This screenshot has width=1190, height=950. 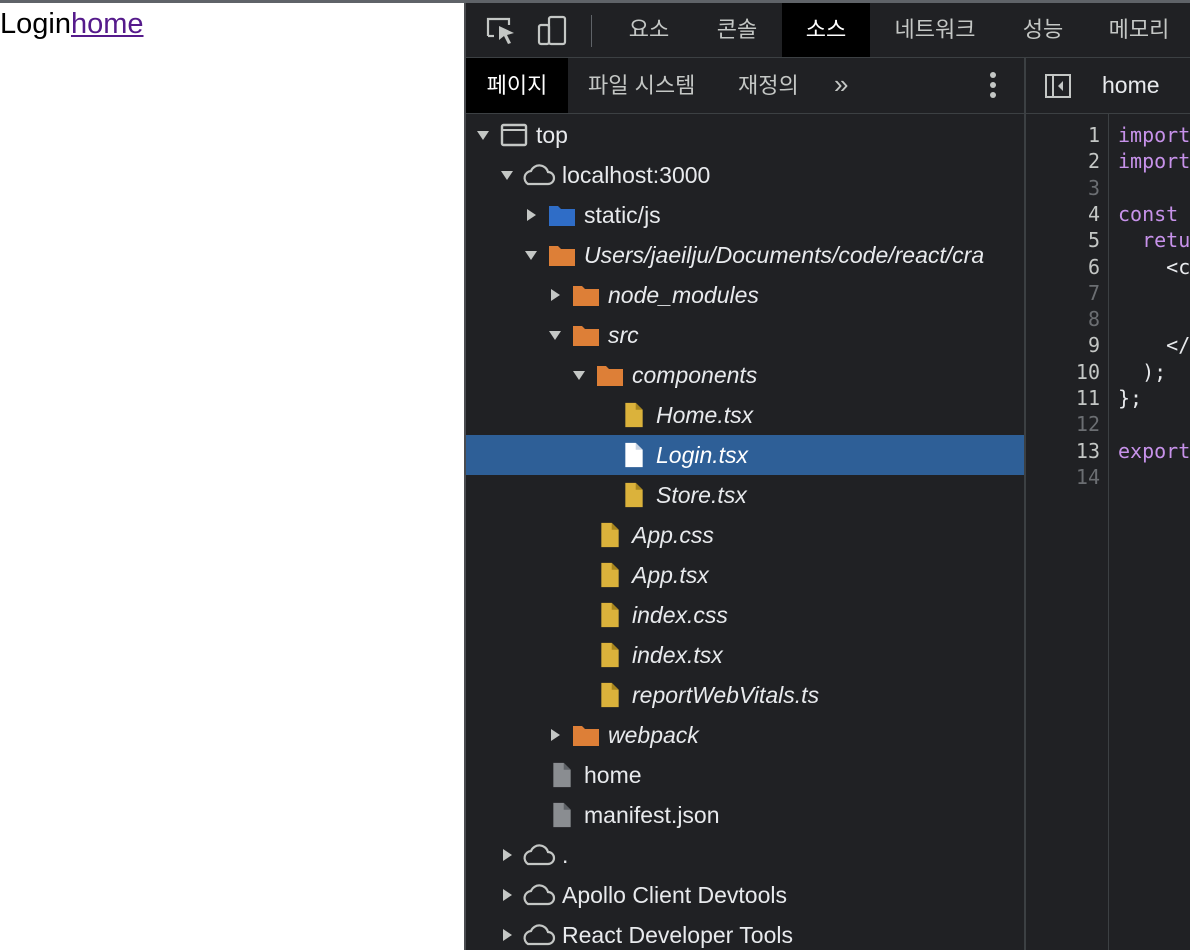 I want to click on device-toolbar-icon, so click(x=553, y=31).